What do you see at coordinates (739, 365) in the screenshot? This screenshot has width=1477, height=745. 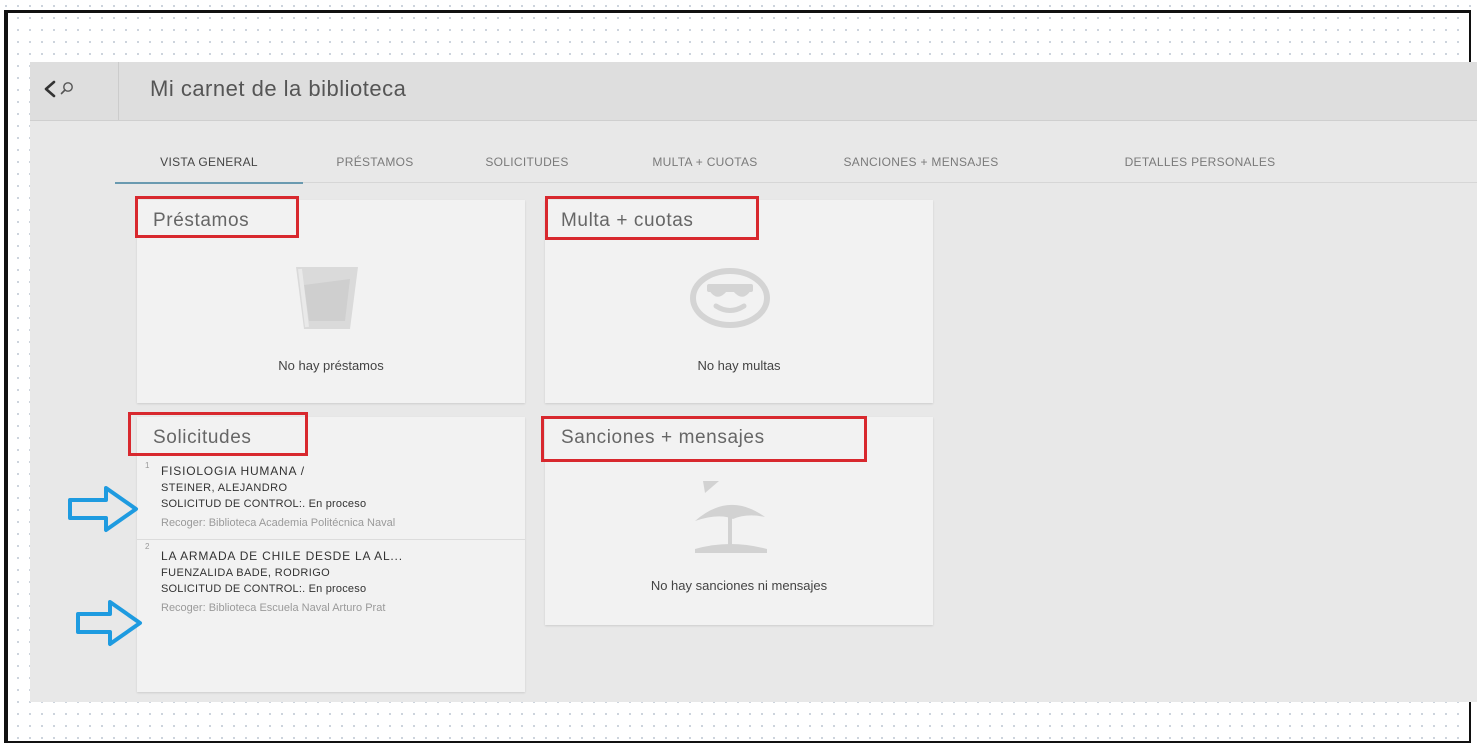 I see `fines-empty-text: No hay multas` at bounding box center [739, 365].